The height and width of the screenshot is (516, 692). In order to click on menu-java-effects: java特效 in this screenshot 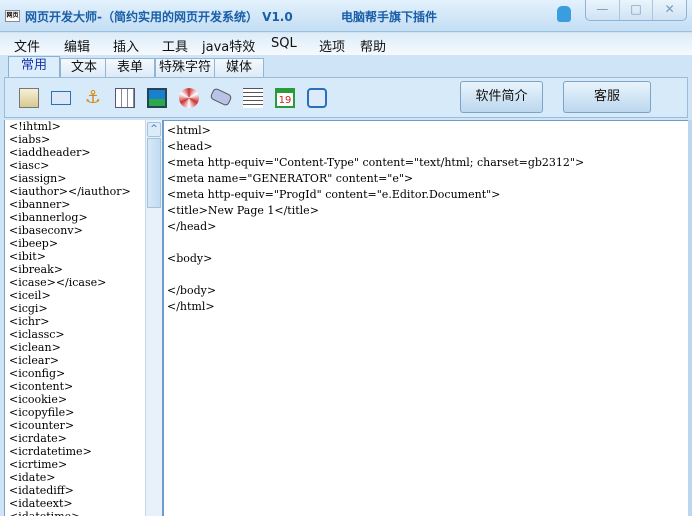, I will do `click(228, 45)`.